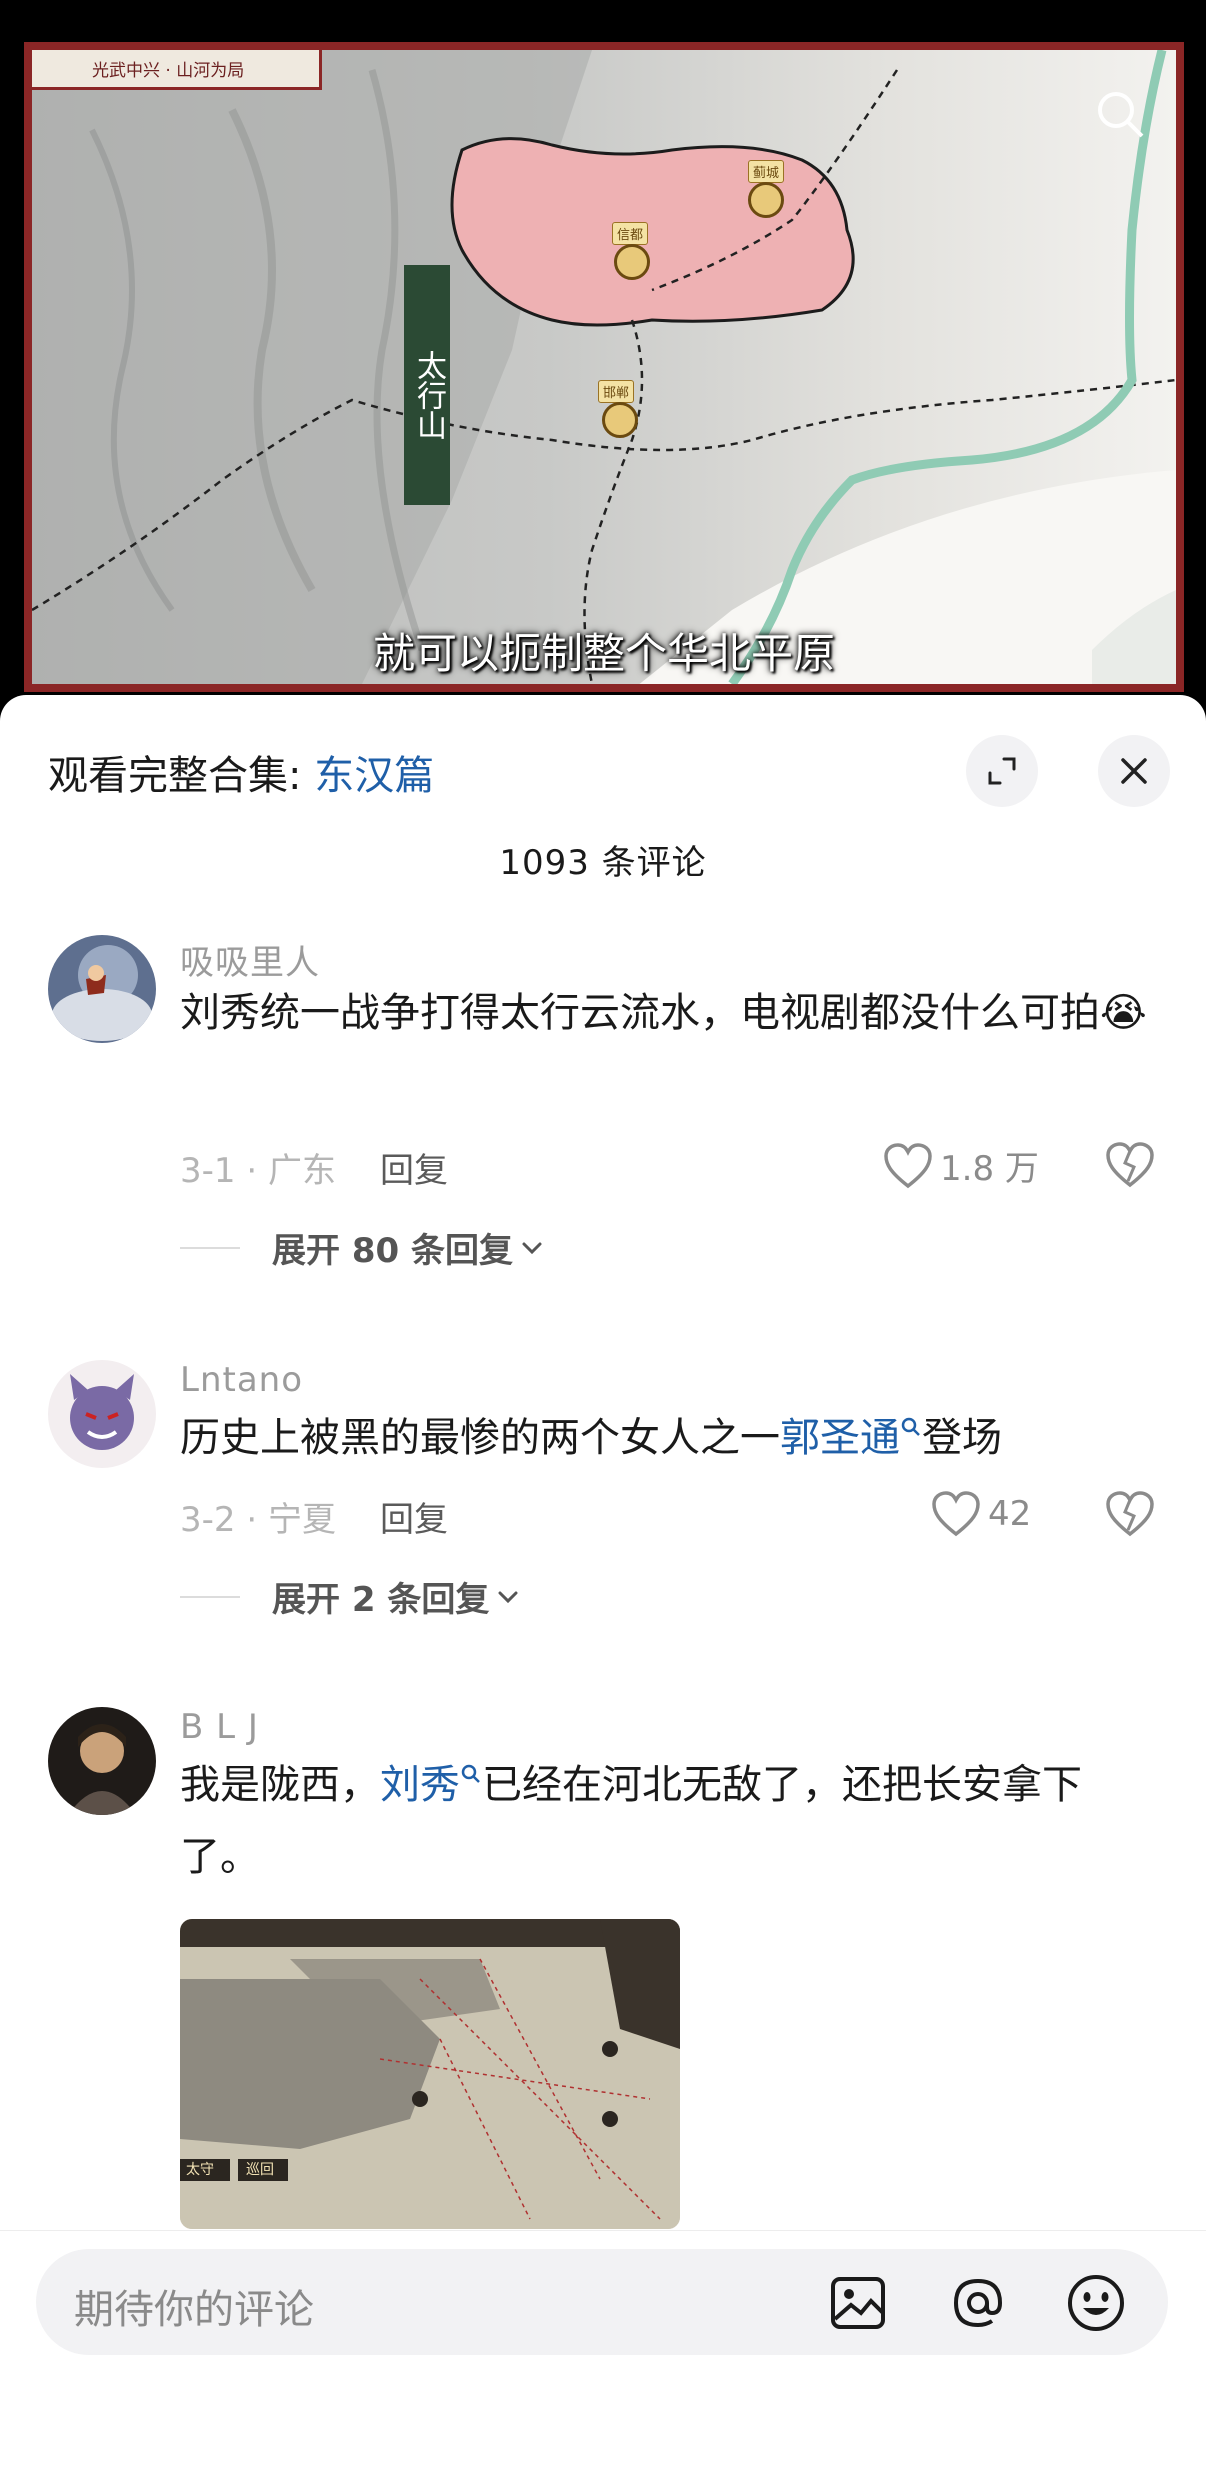 This screenshot has width=1206, height=2478. I want to click on comment-username: Lntano, so click(241, 1380).